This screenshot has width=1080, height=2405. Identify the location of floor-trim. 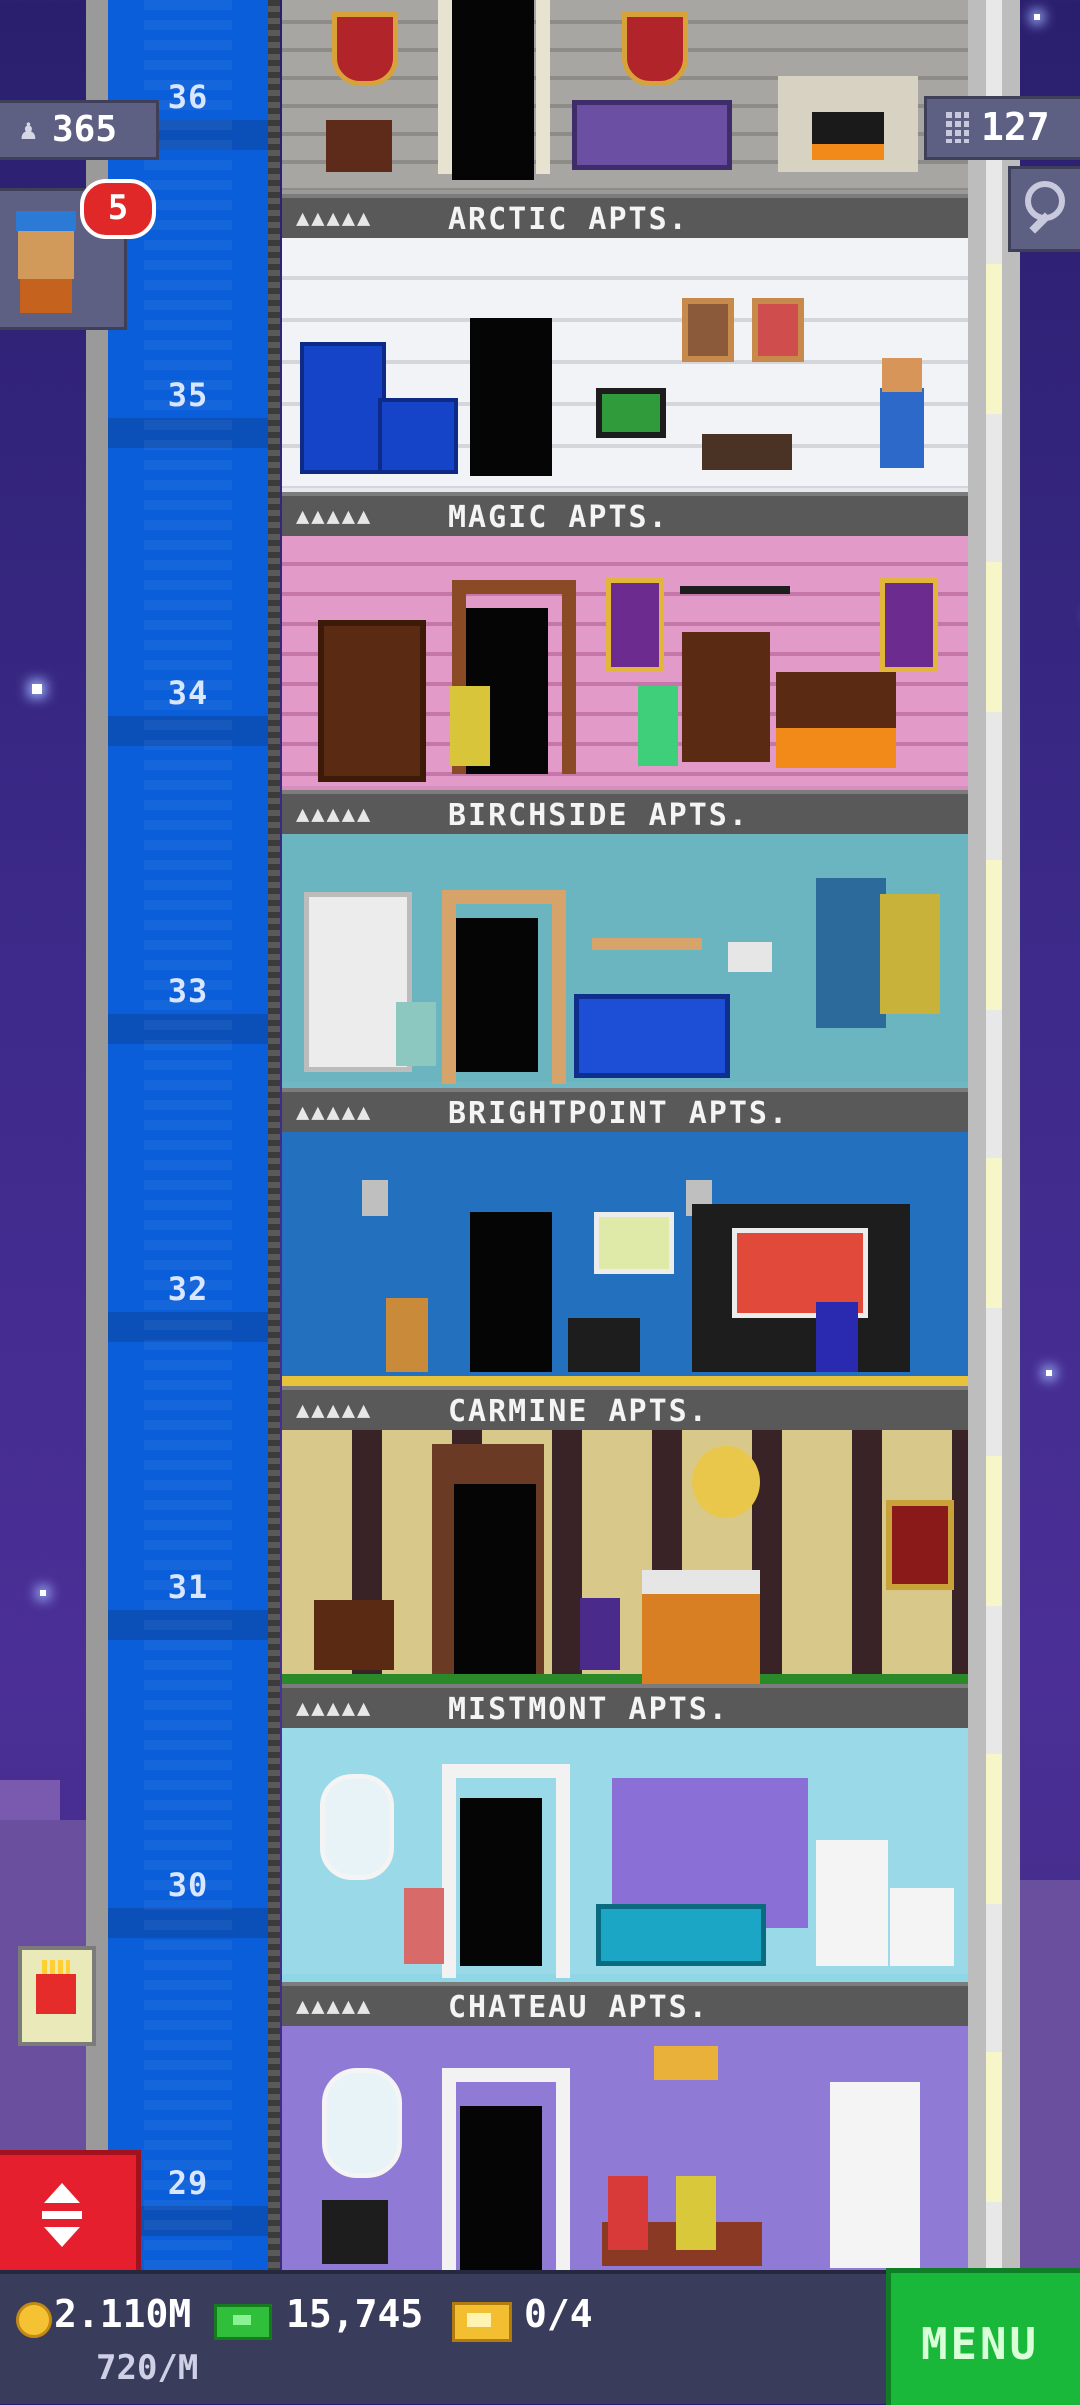
(625, 1381).